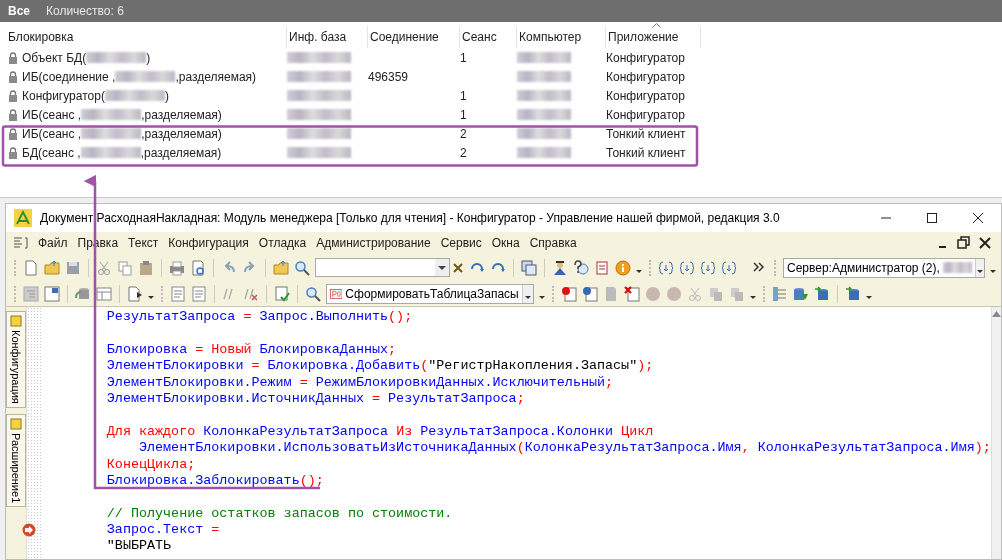 The image size is (1002, 560). Describe the element at coordinates (151, 464) in the screenshot. I see `code-line: КонецЦикла;` at that location.